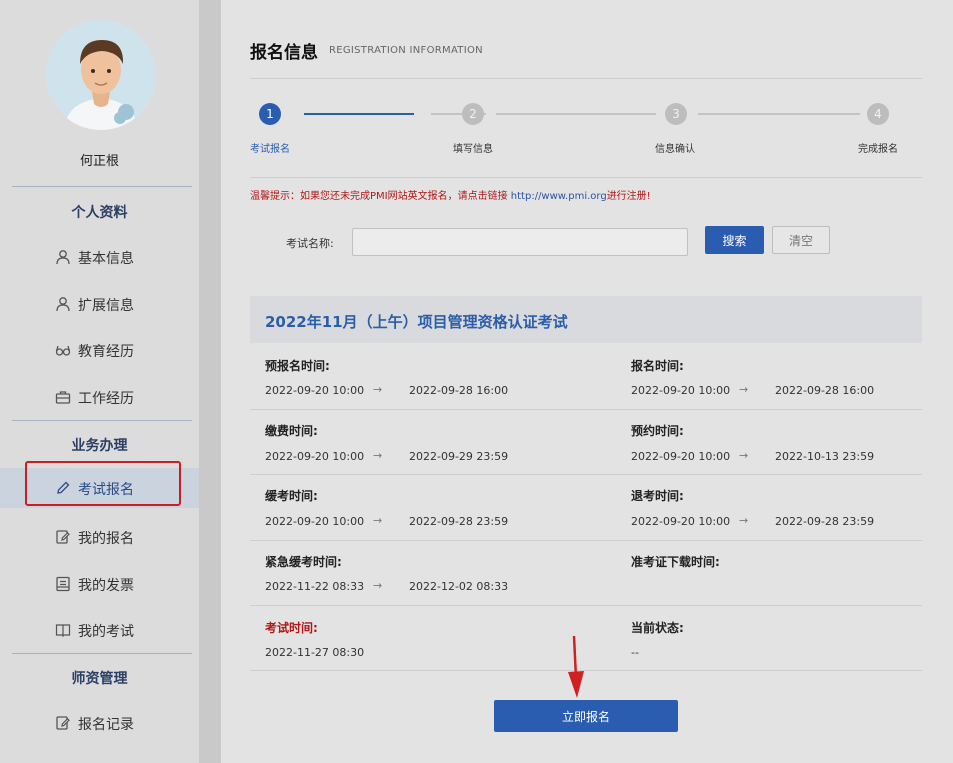  What do you see at coordinates (99, 679) in the screenshot?
I see `section-title-credential: 师资管理` at bounding box center [99, 679].